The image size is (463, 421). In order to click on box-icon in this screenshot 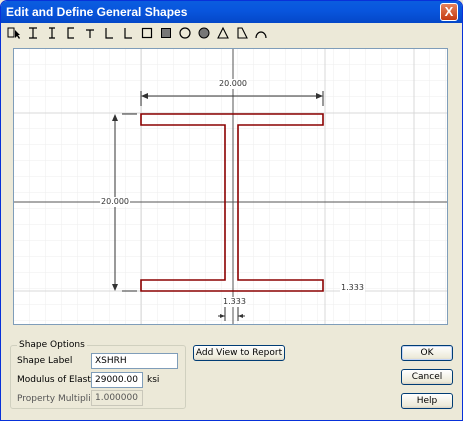, I will do `click(146, 33)`.